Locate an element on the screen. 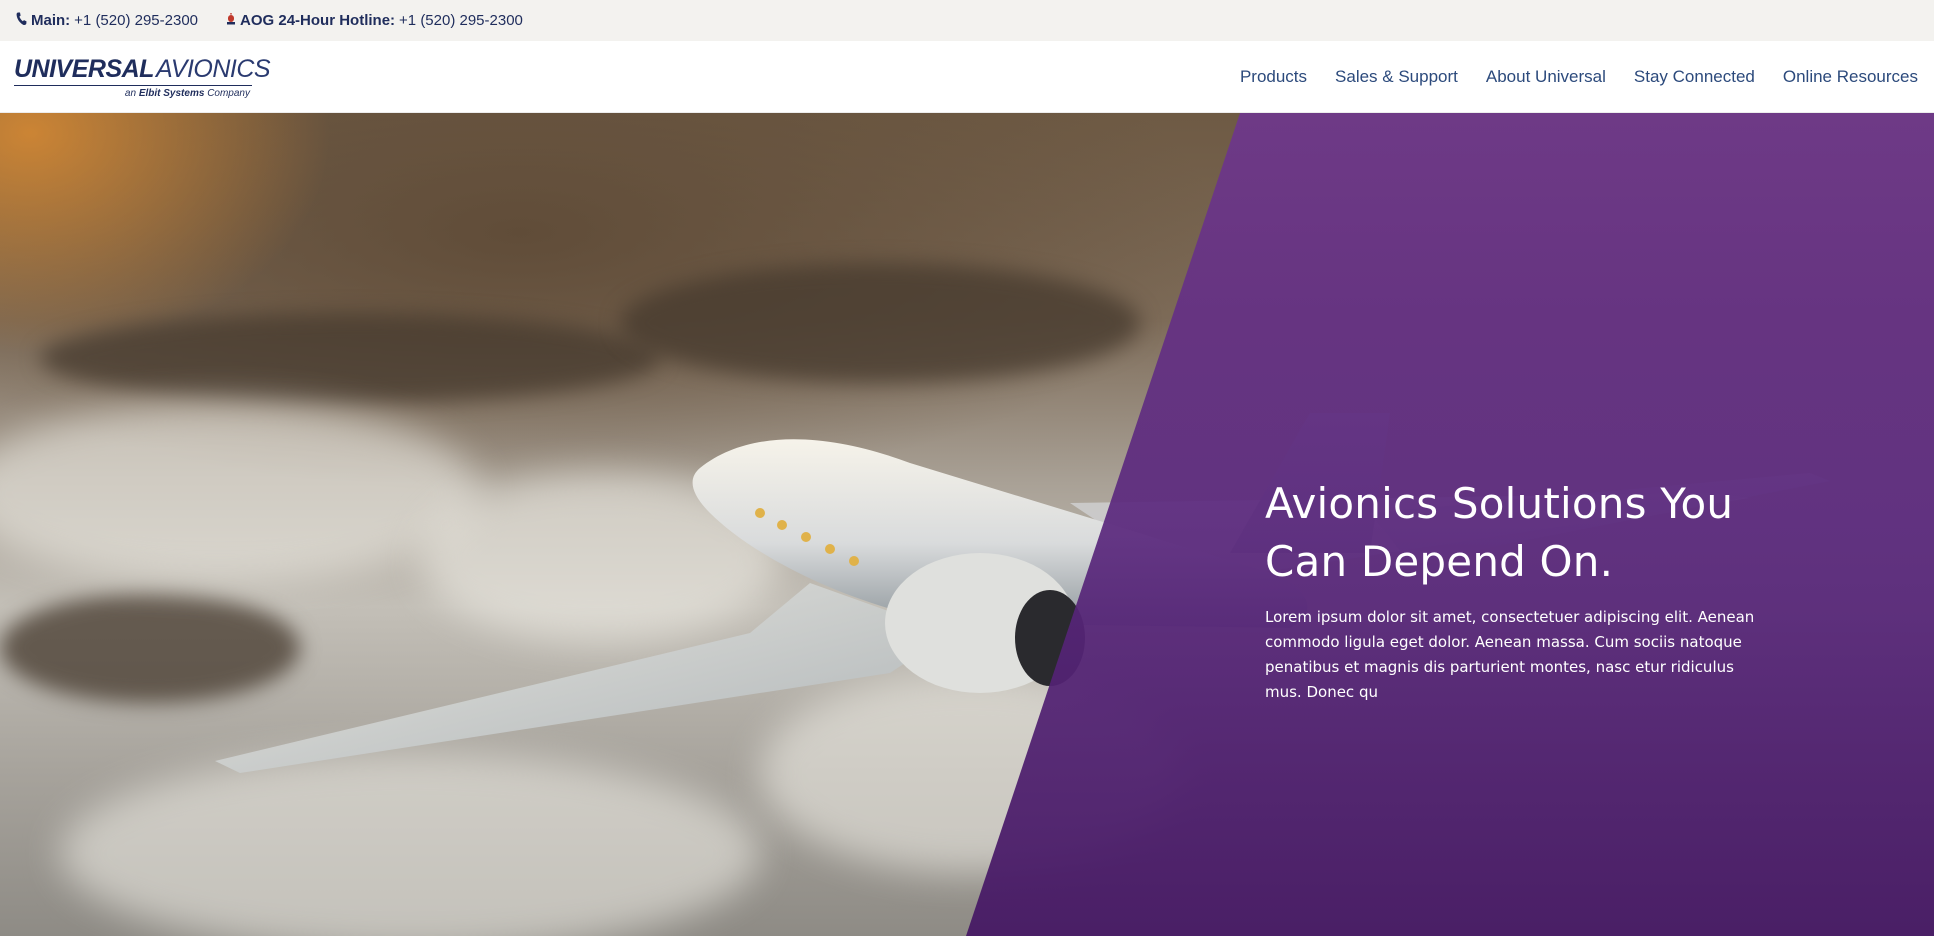 Image resolution: width=1934 pixels, height=936 pixels. aog-hotline-label: AOG 24-Hour Hotline: is located at coordinates (318, 20).